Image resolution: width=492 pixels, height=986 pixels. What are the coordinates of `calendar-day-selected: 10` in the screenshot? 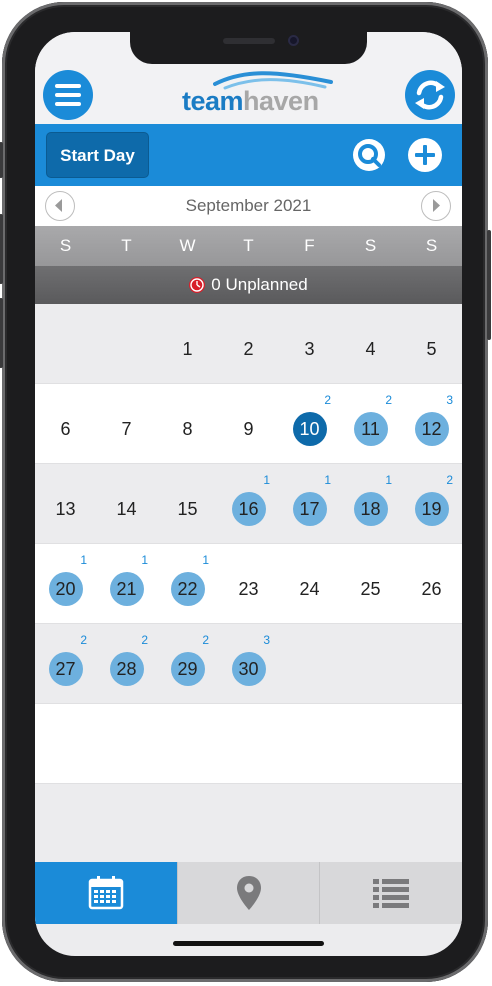 It's located at (309, 428).